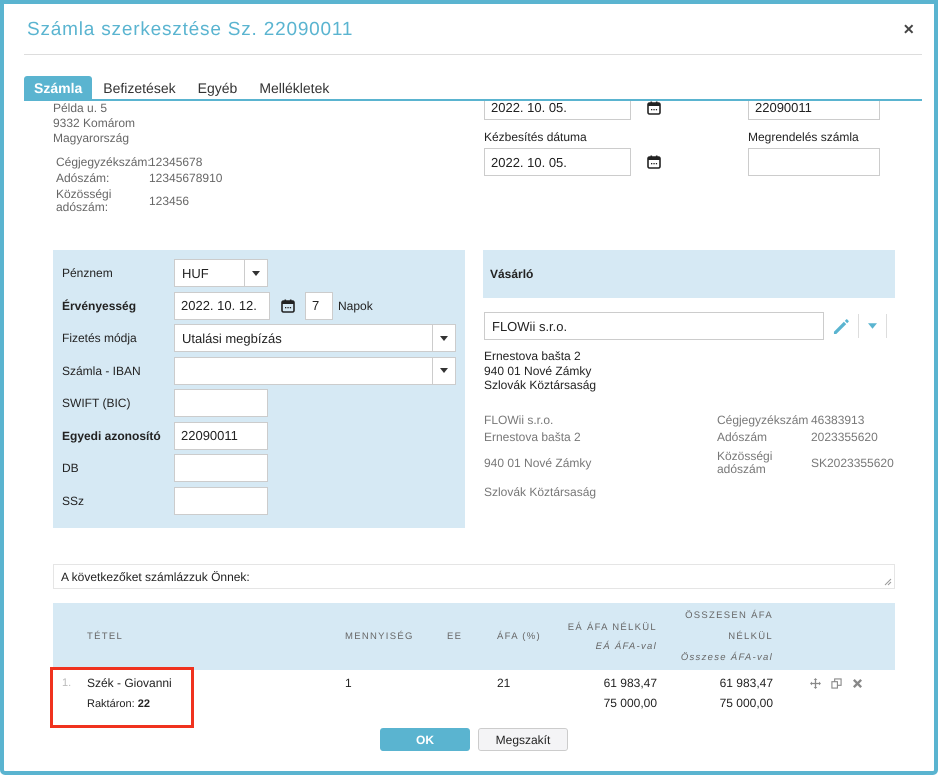 Image resolution: width=947 pixels, height=778 pixels. What do you see at coordinates (815, 683) in the screenshot?
I see `move-icon` at bounding box center [815, 683].